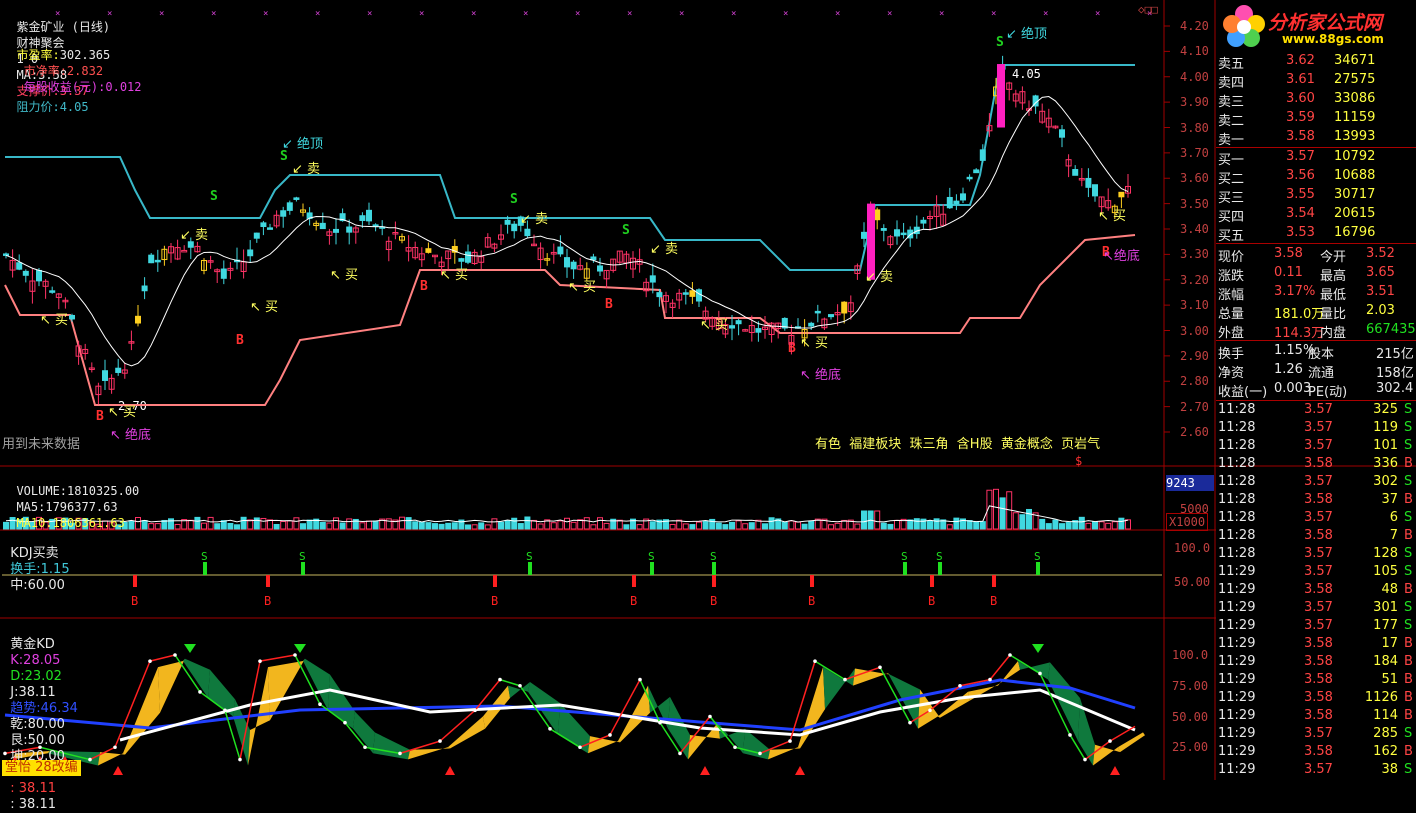 The width and height of the screenshot is (1416, 813). Describe the element at coordinates (1316, 196) in the screenshot. I see `bid-row: 买三 3.55 30717` at that location.